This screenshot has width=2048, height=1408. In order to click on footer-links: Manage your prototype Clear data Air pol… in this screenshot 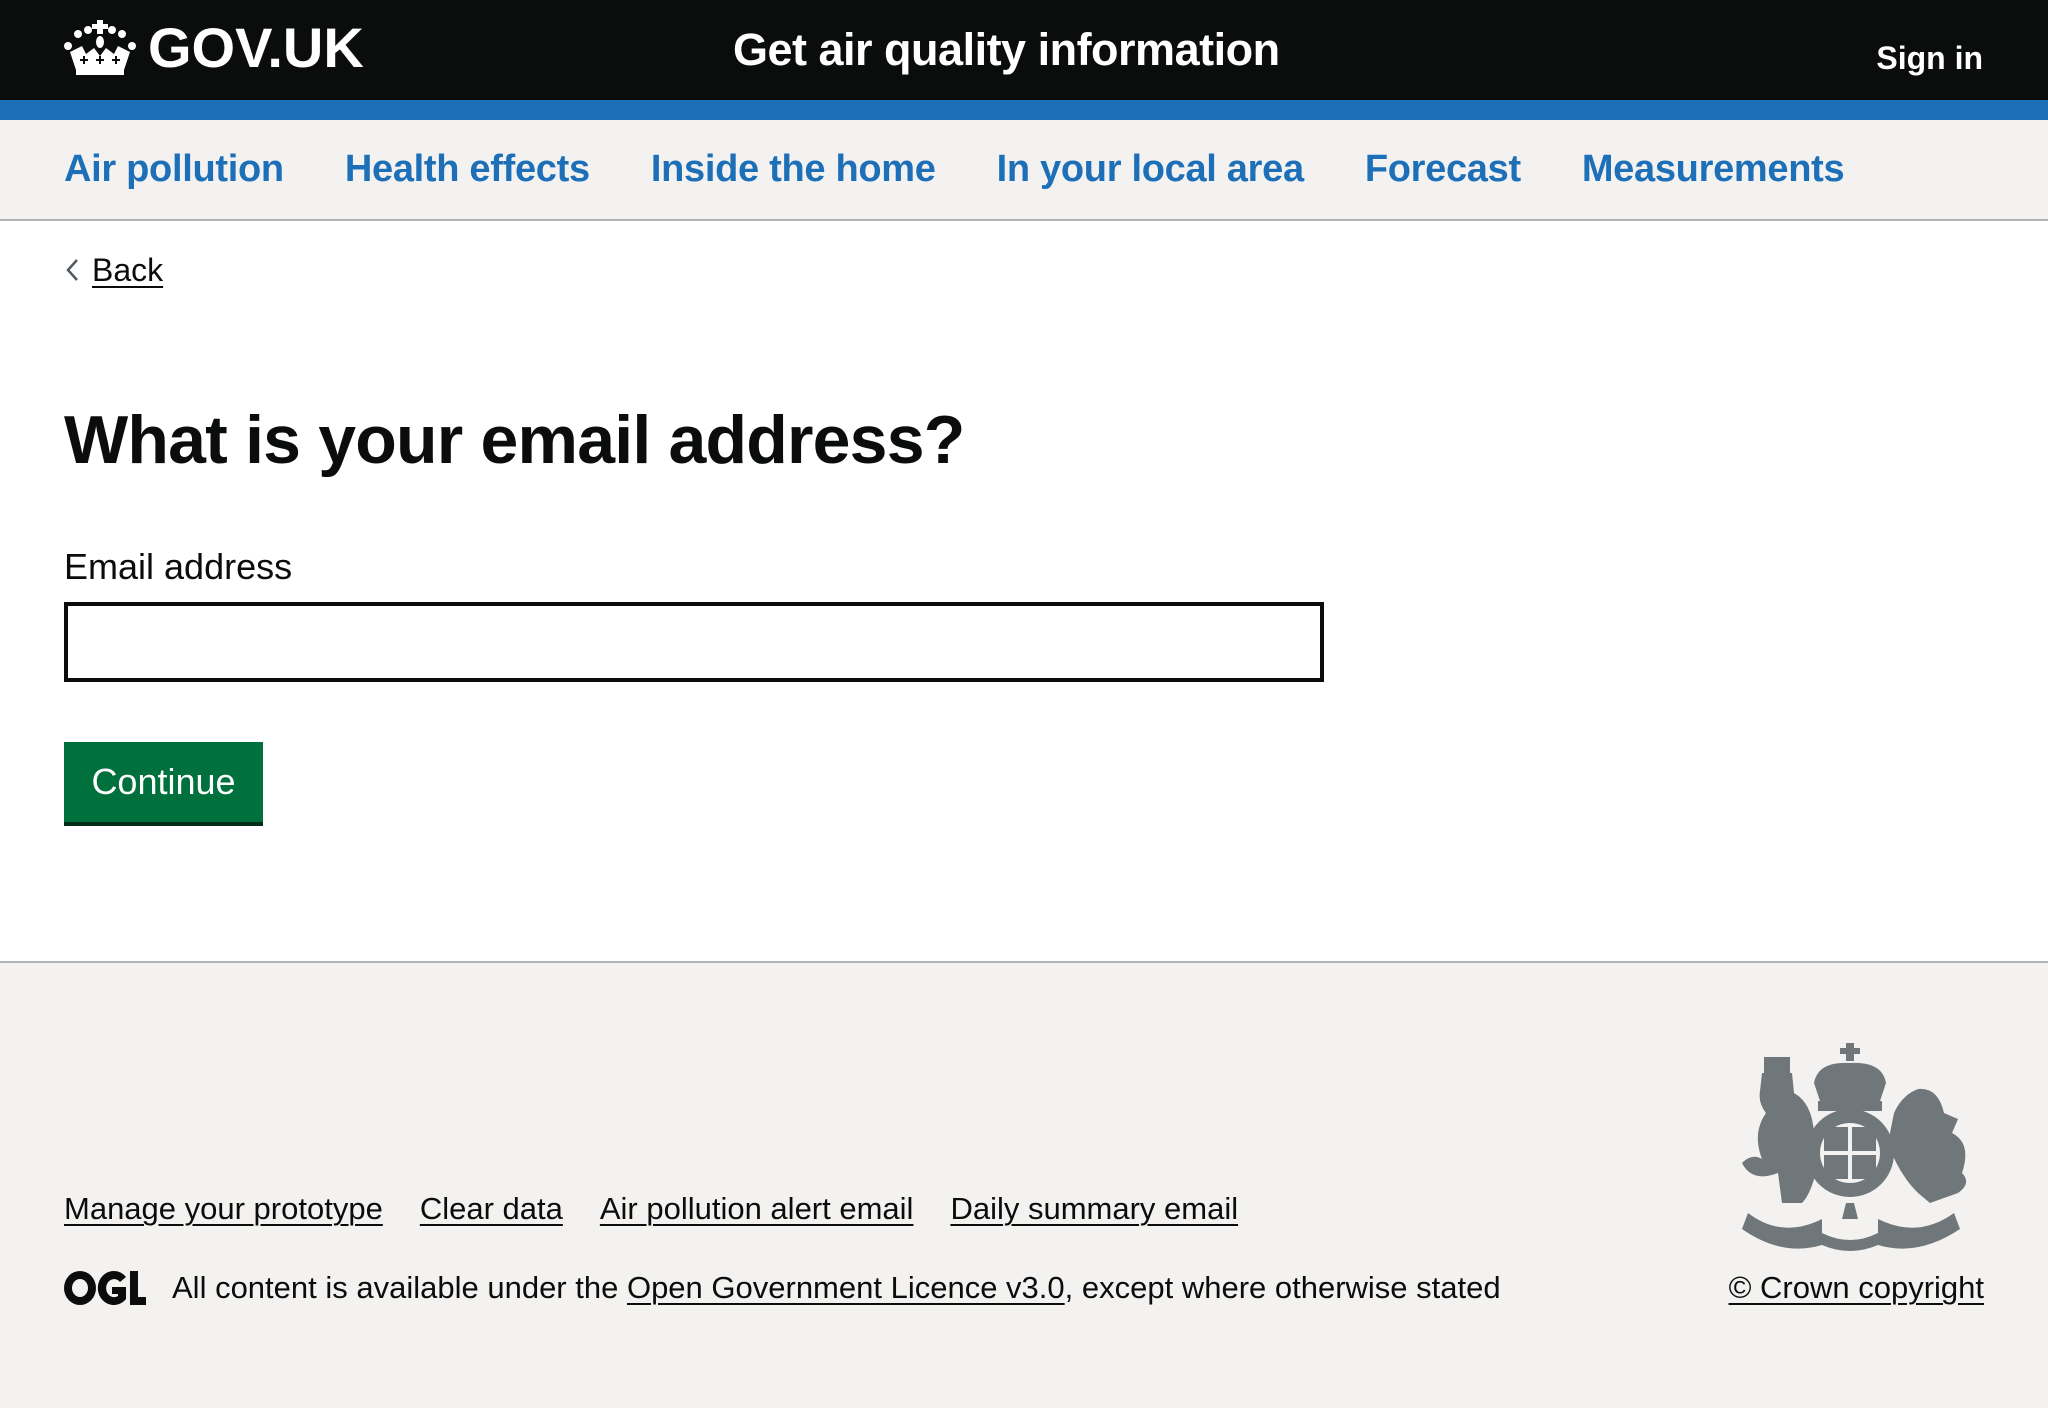, I will do `click(669, 1209)`.